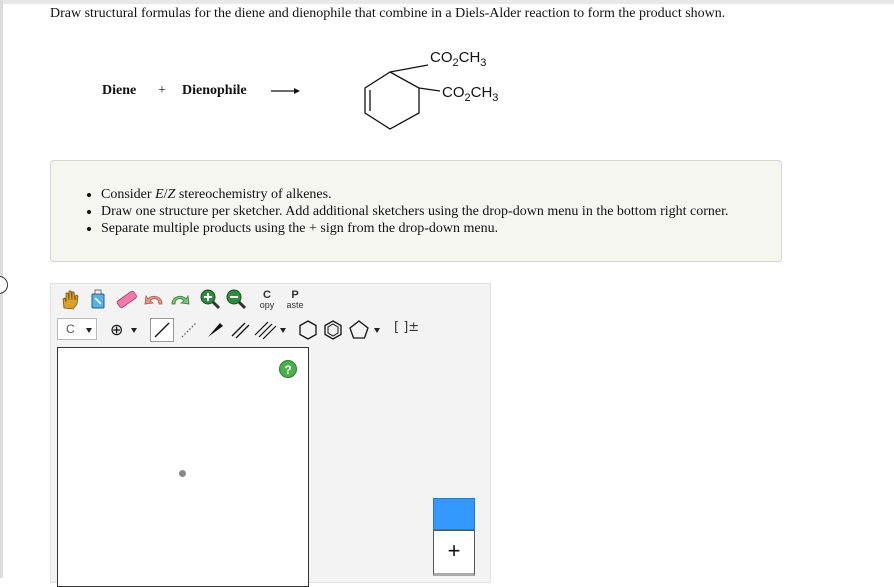 This screenshot has height=587, width=894. Describe the element at coordinates (116, 329) in the screenshot. I see `charge-tool-icon: ⊕` at that location.